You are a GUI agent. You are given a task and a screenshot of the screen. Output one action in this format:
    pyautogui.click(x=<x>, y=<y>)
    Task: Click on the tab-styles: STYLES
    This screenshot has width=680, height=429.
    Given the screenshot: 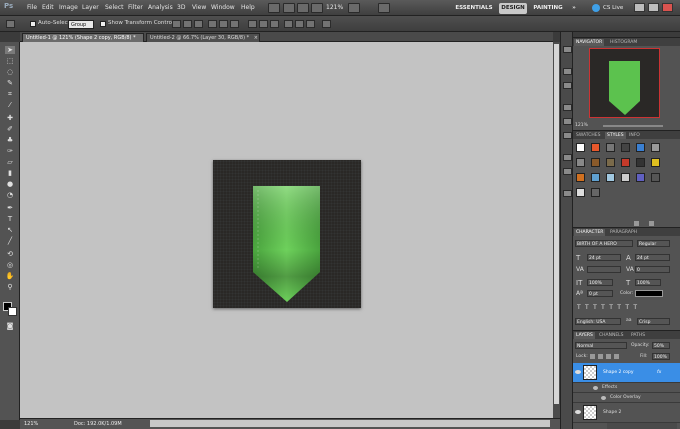 What is the action you would take?
    pyautogui.click(x=615, y=135)
    